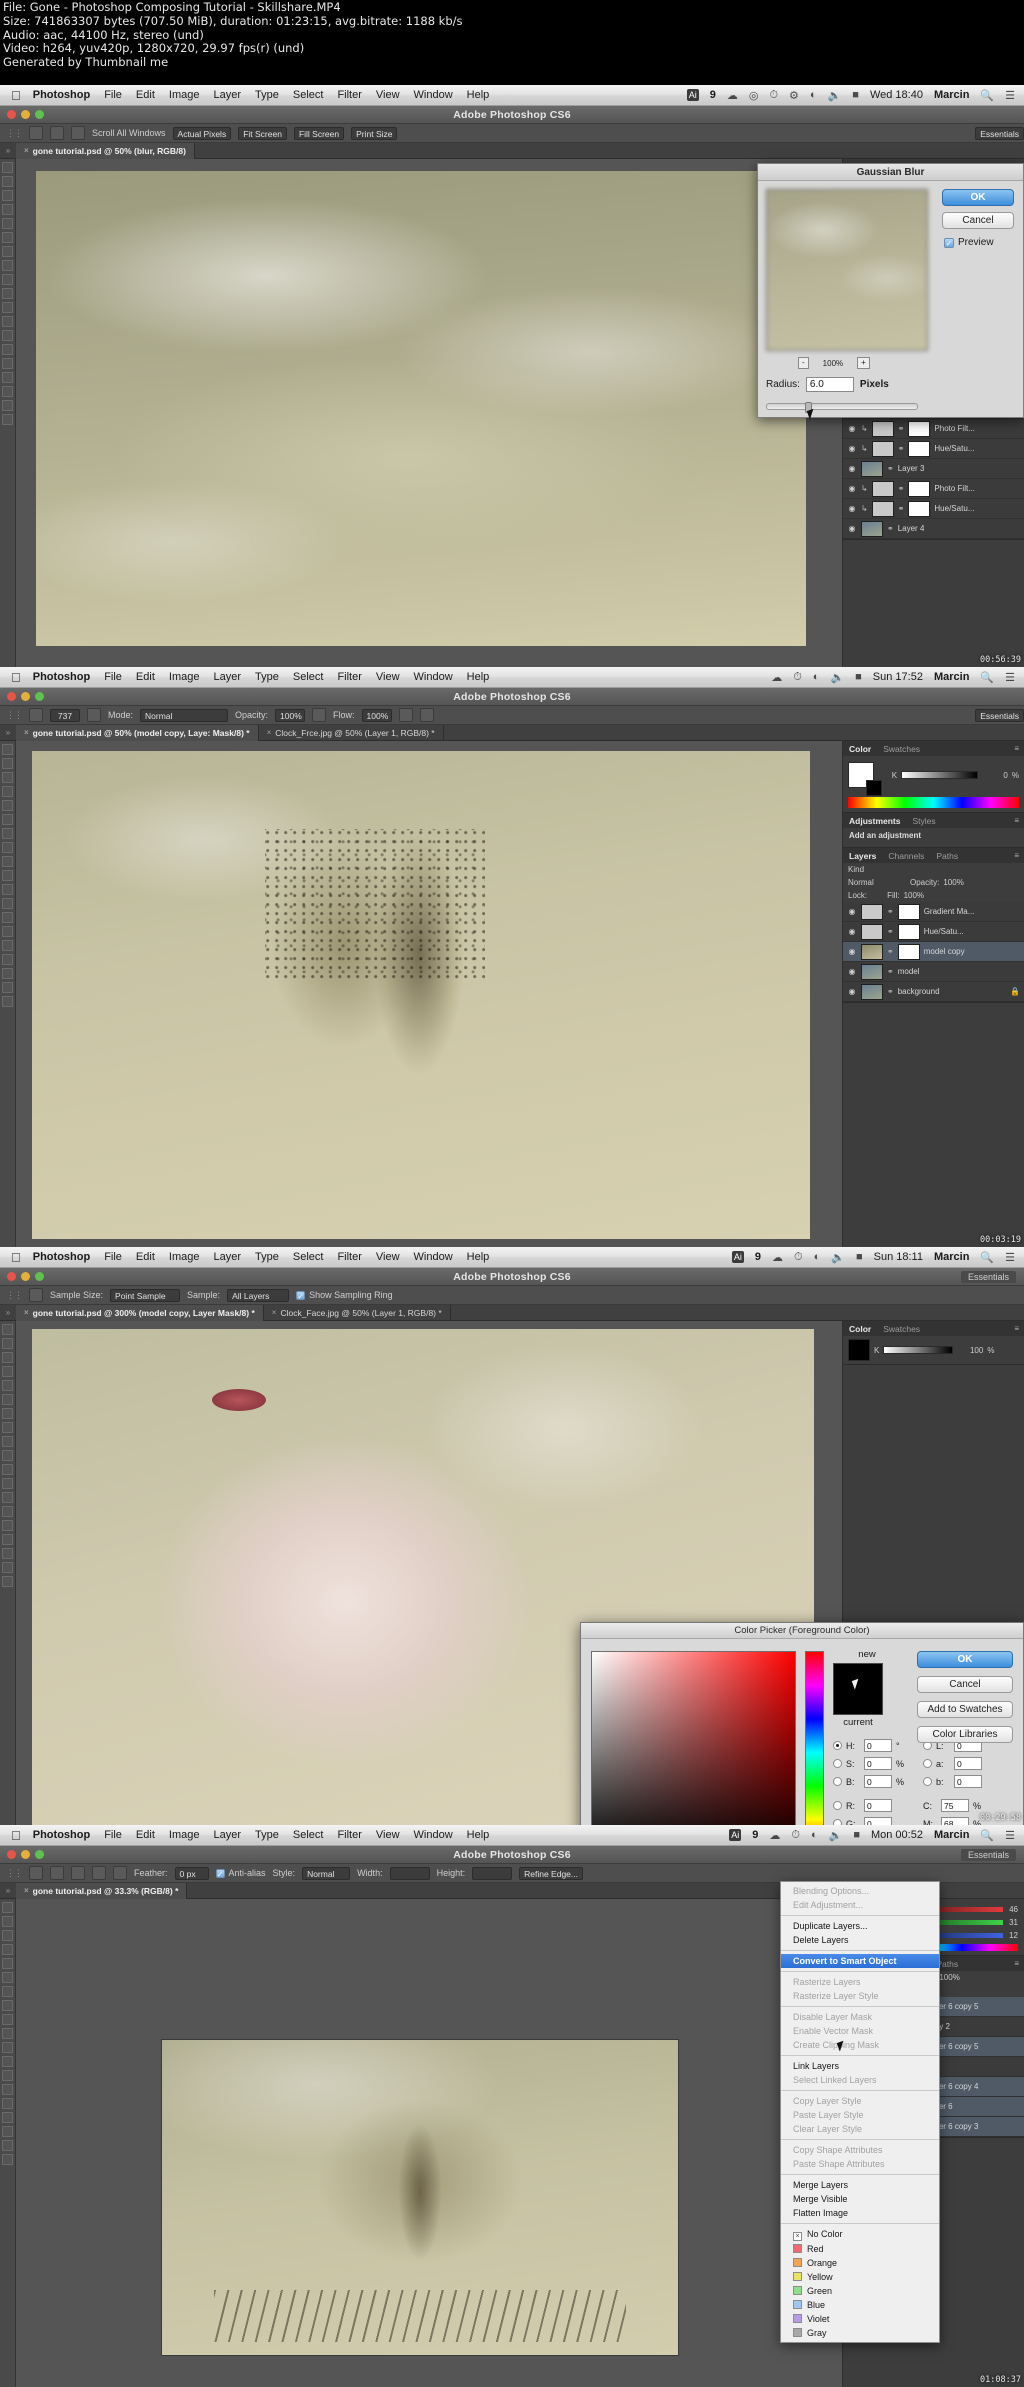 The image size is (1024, 2387). Describe the element at coordinates (732, 95) in the screenshot. I see `creative-cloud-icon: ☁` at that location.